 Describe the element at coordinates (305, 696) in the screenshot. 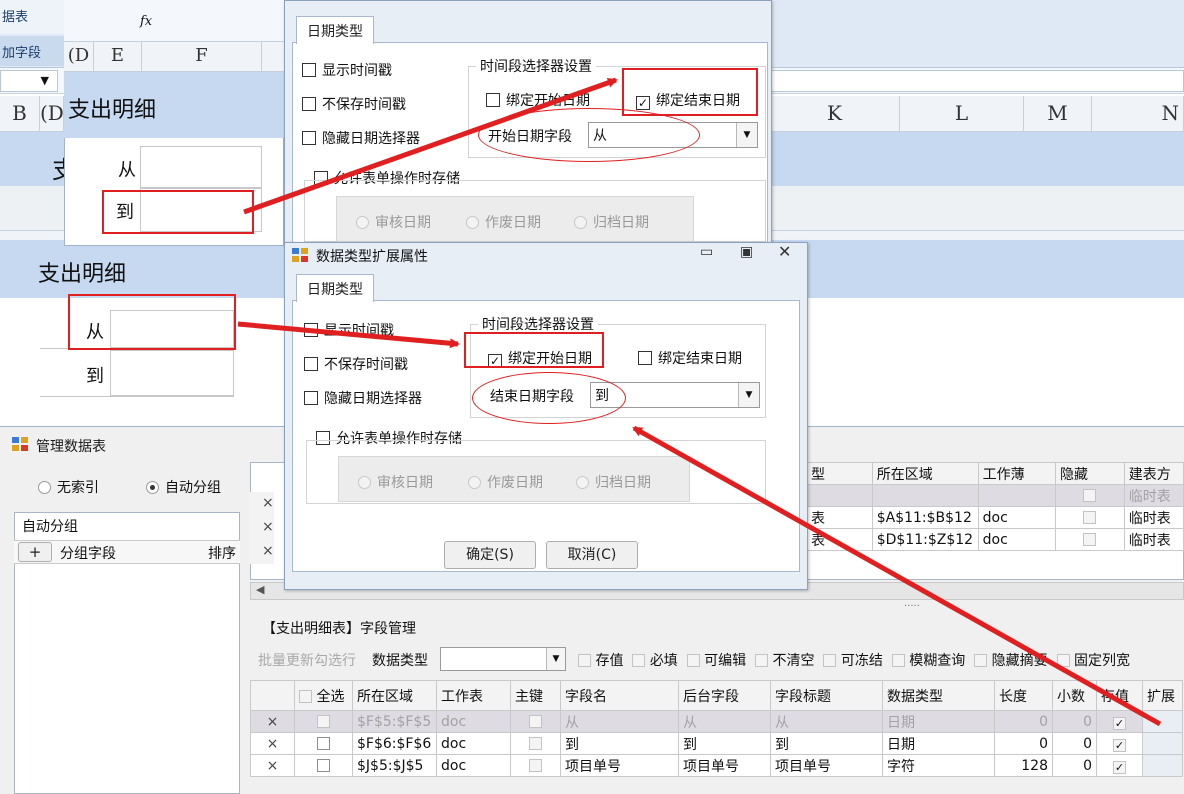

I see `select-all-checkbox` at that location.